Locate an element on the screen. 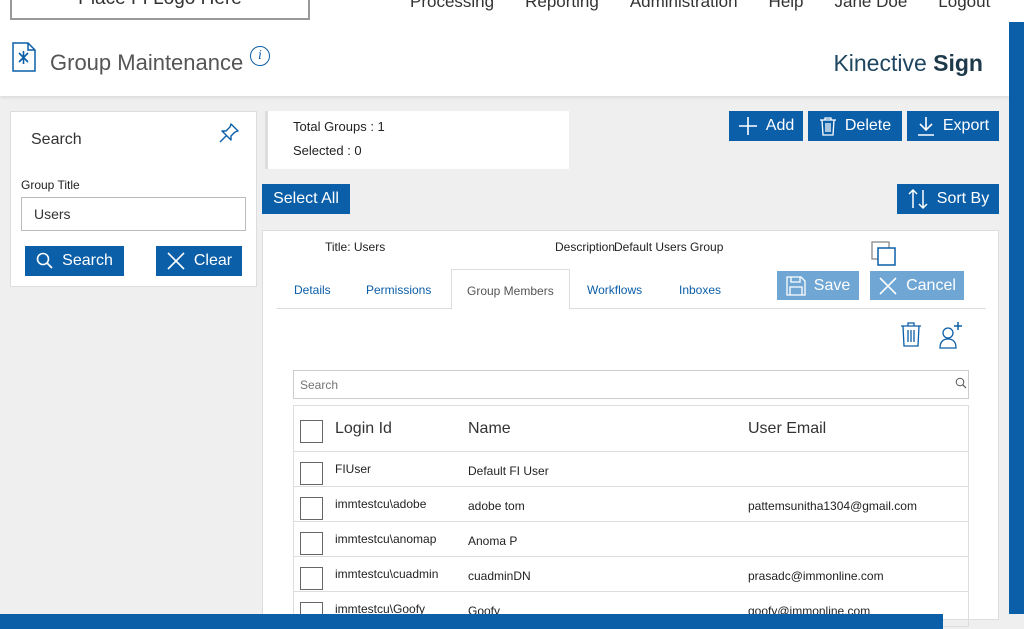 This screenshot has height=629, width=1024. group-title-input is located at coordinates (133, 214).